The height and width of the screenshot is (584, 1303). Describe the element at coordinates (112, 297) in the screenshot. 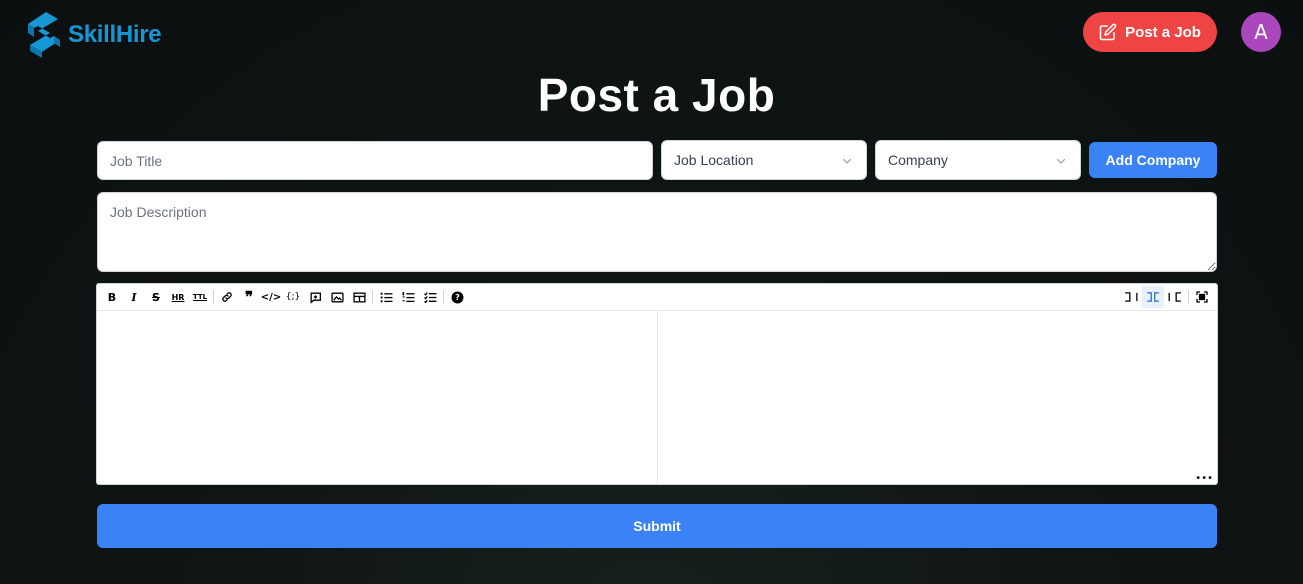

I see `bold-icon: B` at that location.